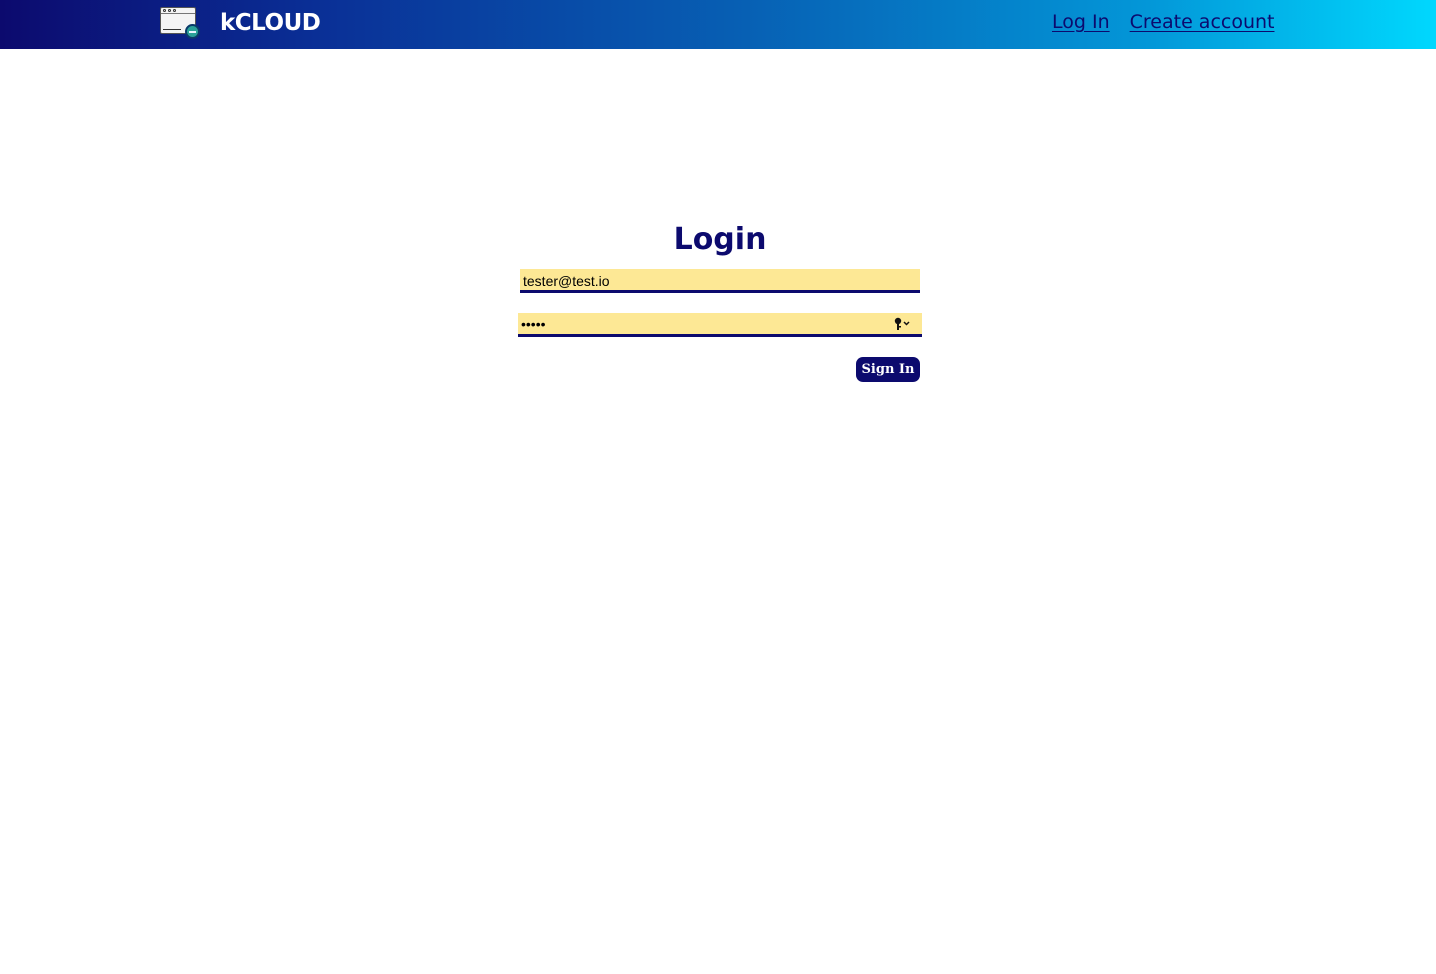 Image resolution: width=1436 pixels, height=974 pixels. What do you see at coordinates (1081, 22) in the screenshot?
I see `login-link: Log In` at bounding box center [1081, 22].